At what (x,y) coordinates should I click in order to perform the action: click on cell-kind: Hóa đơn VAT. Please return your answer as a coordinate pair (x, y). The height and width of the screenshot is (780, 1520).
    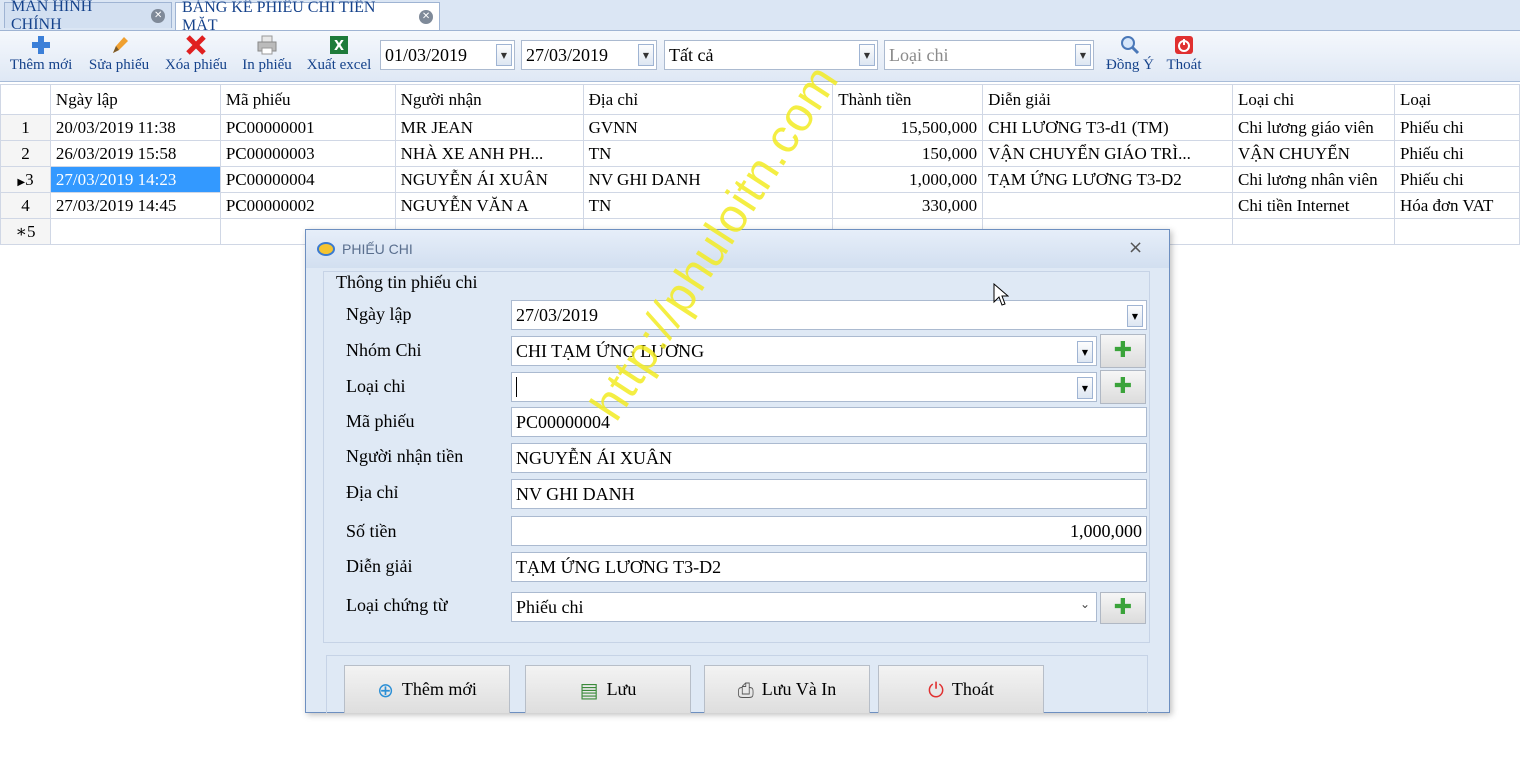
    Looking at the image, I should click on (1456, 205).